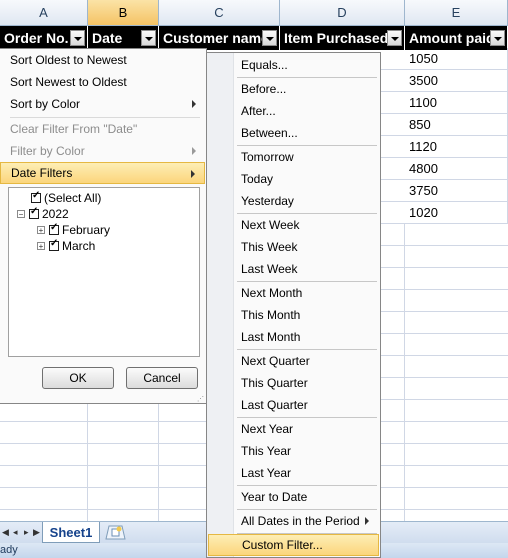 Image resolution: width=508 pixels, height=558 pixels. I want to click on tree-item-month: + February, so click(73, 230).